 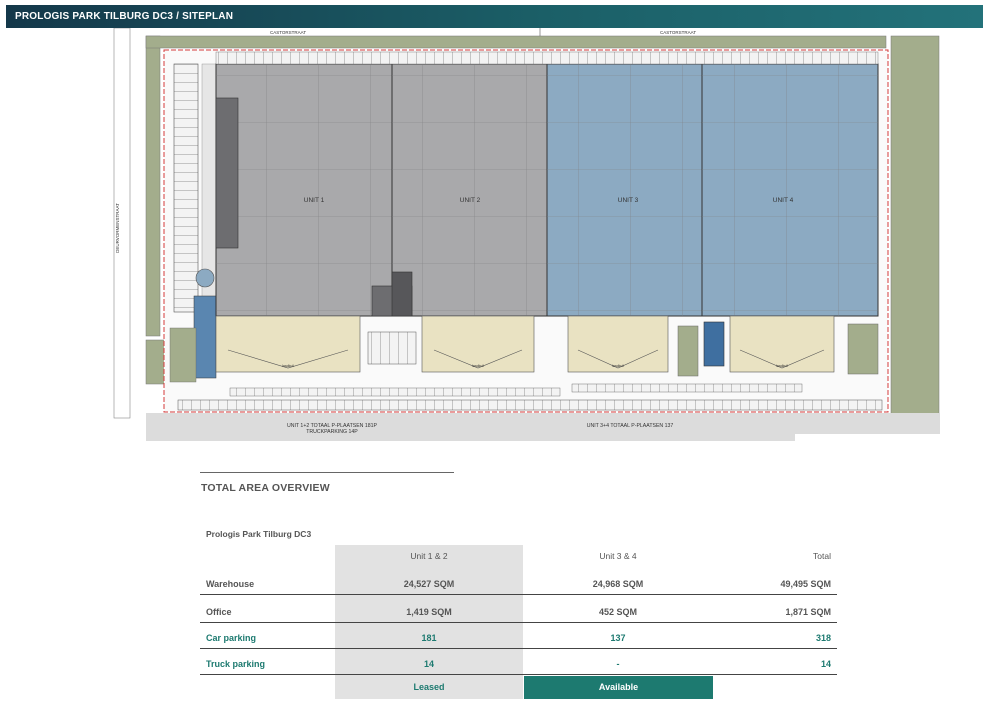 I want to click on dock-label-2: laadkuil, so click(x=478, y=366).